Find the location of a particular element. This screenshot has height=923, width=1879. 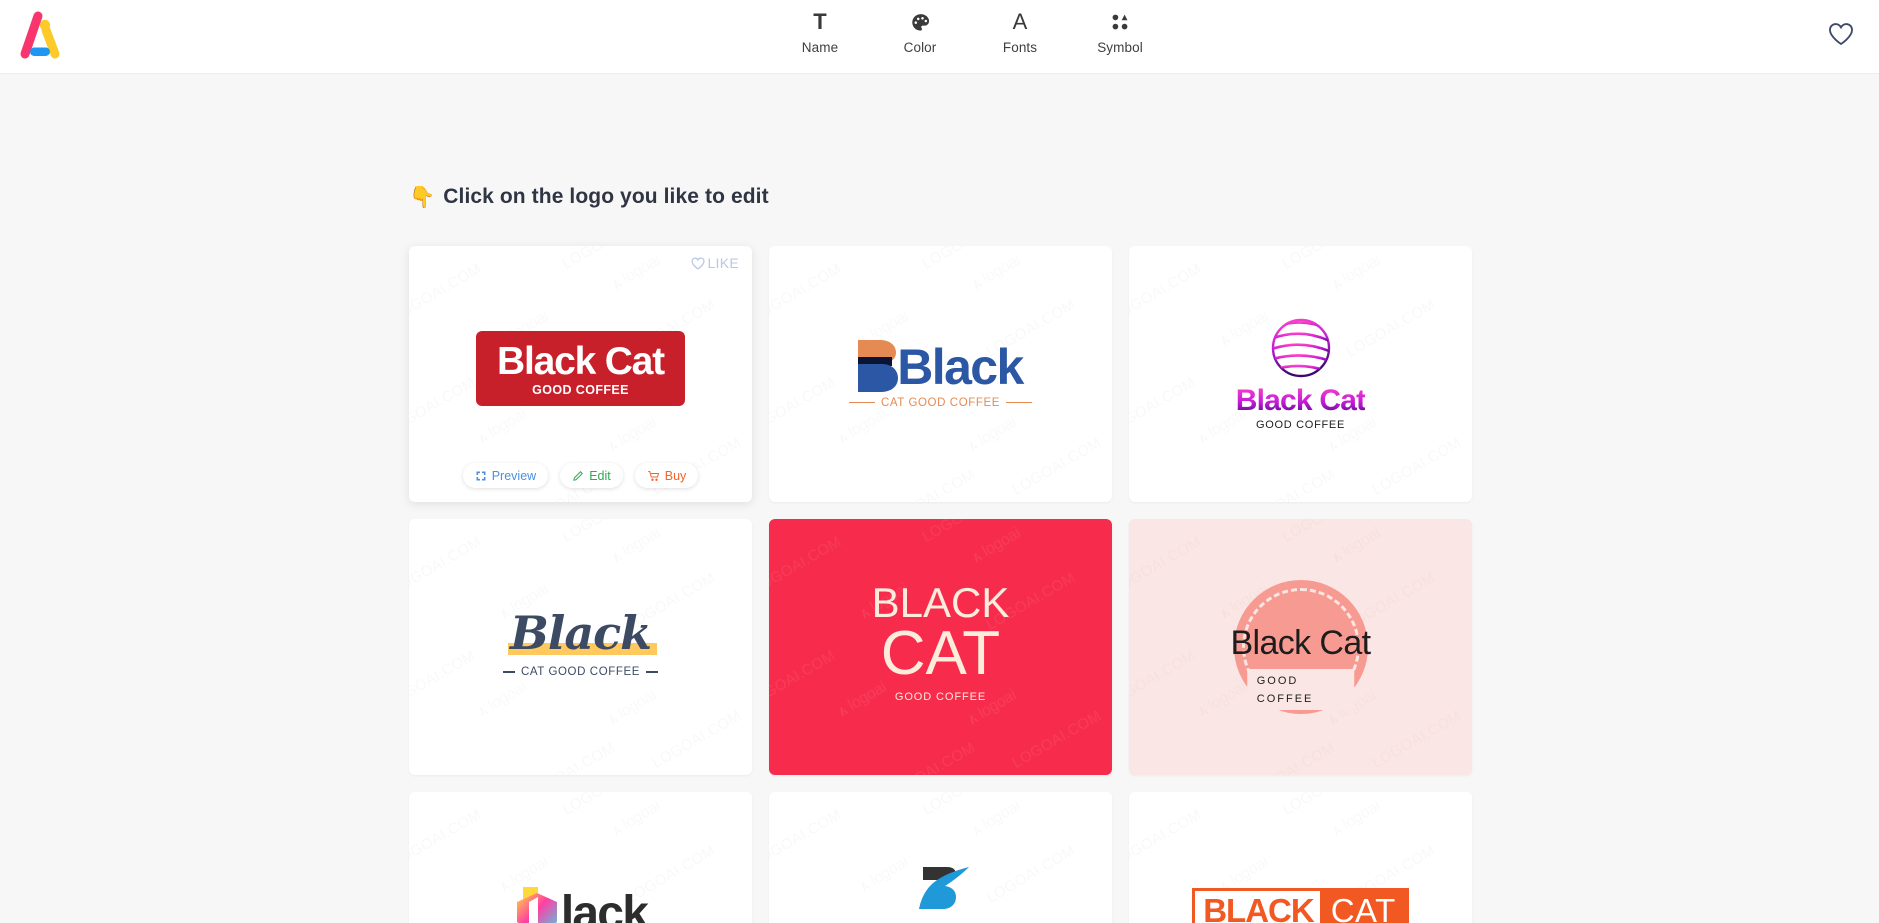

striped-globe-icon is located at coordinates (1300, 348).